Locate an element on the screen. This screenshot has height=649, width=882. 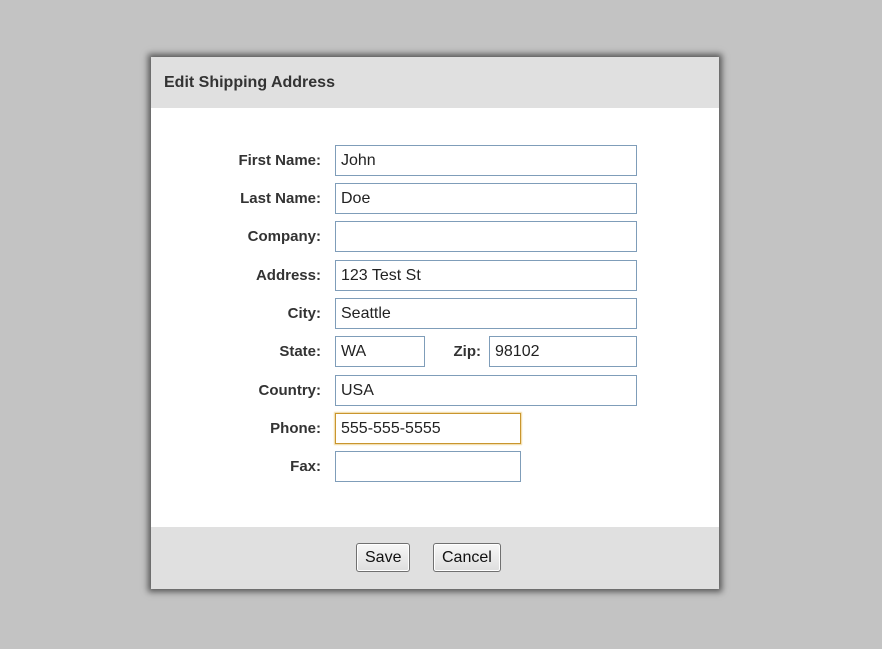
last-name-field is located at coordinates (486, 198).